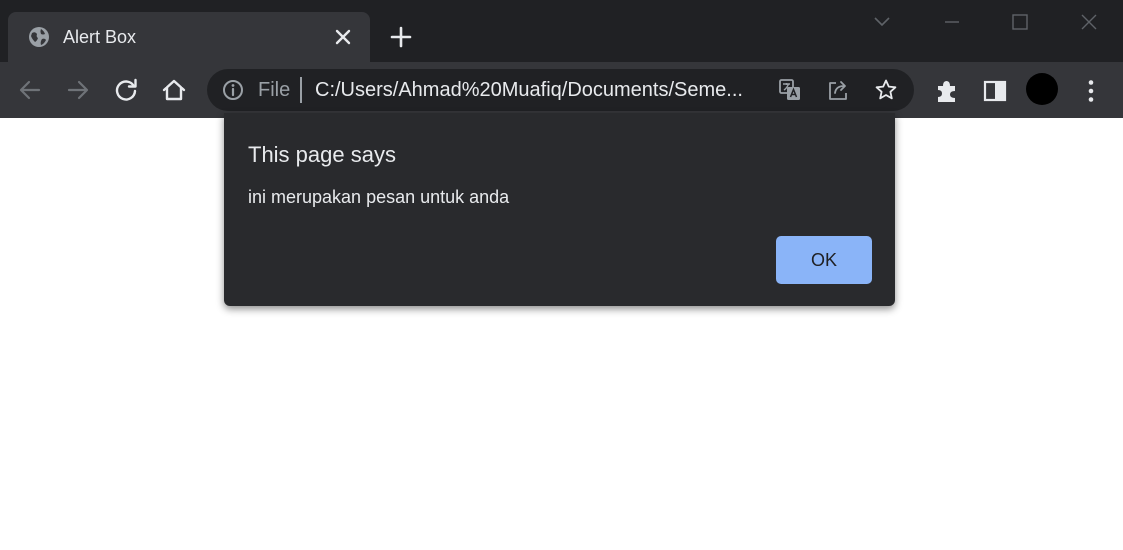  What do you see at coordinates (882, 22) in the screenshot?
I see `tab-search-chevron-icon` at bounding box center [882, 22].